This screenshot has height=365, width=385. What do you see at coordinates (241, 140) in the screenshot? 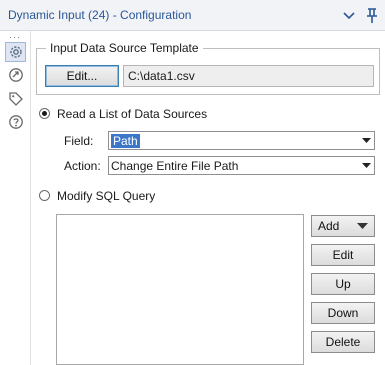
I see `field-select: Path` at bounding box center [241, 140].